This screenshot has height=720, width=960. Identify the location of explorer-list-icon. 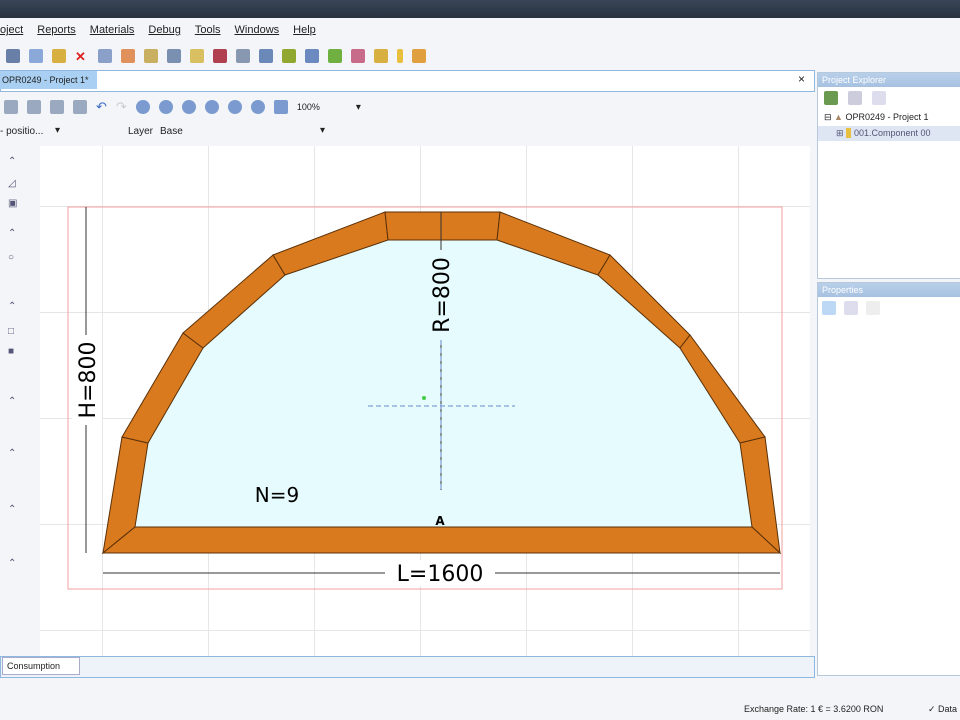
(855, 98).